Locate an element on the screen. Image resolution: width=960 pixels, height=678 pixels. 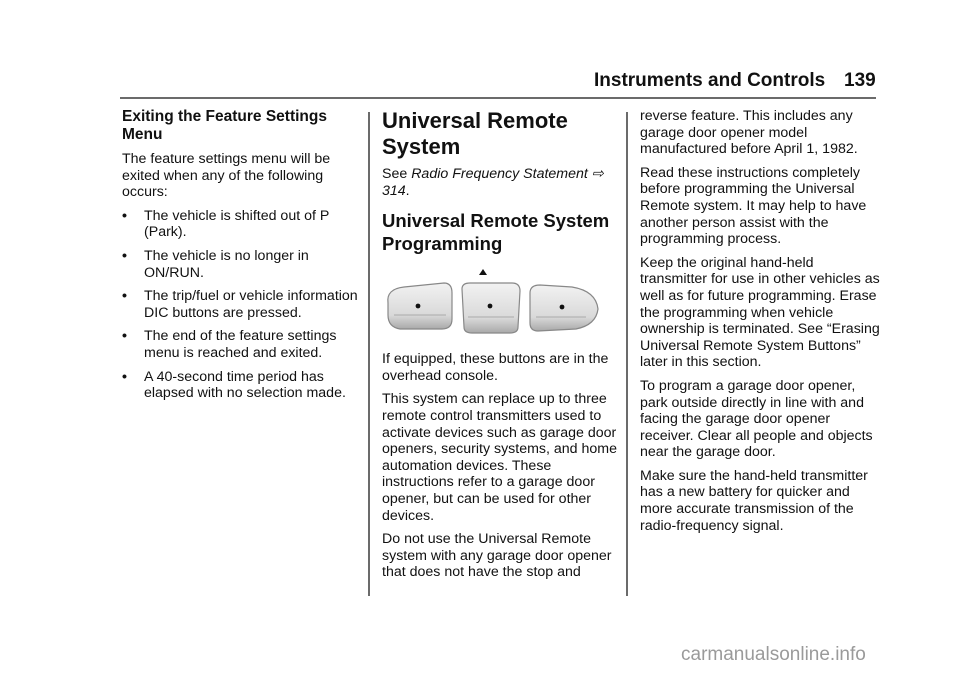
see-reference: See Radio Frequency Statement ⇨ 314. is located at coordinates (502, 182).